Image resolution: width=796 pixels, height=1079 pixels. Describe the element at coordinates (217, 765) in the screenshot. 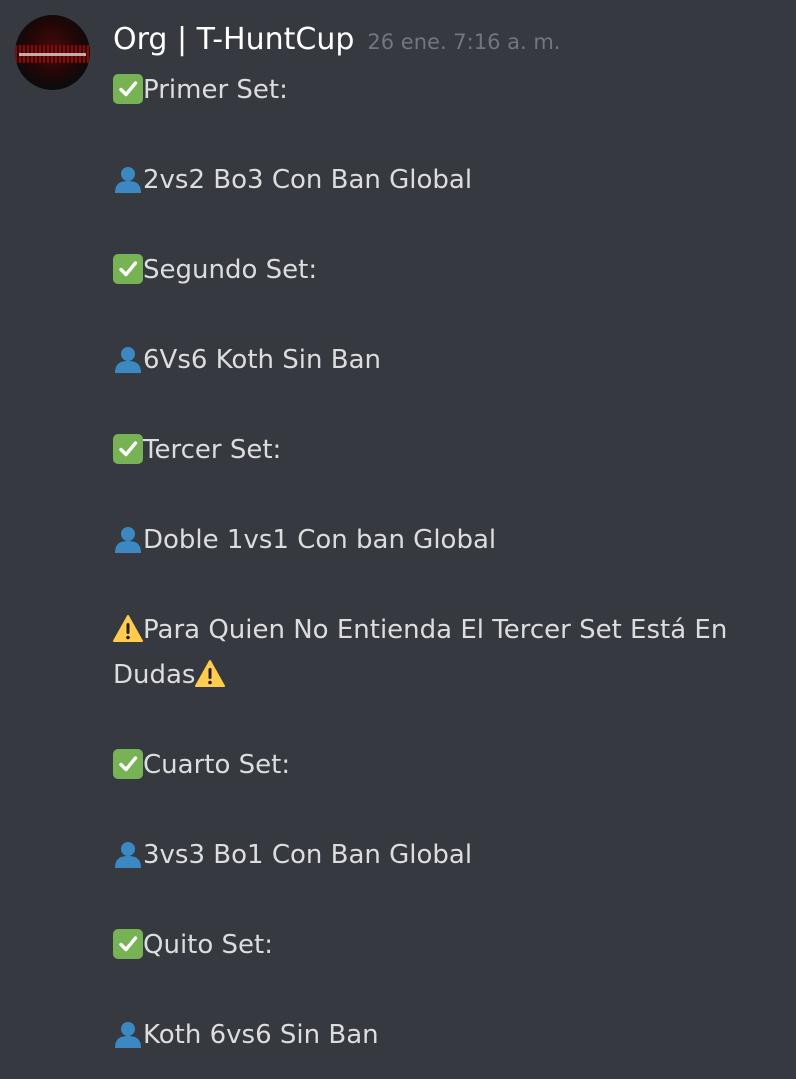

I see `line-text: Cuarto Set:` at that location.